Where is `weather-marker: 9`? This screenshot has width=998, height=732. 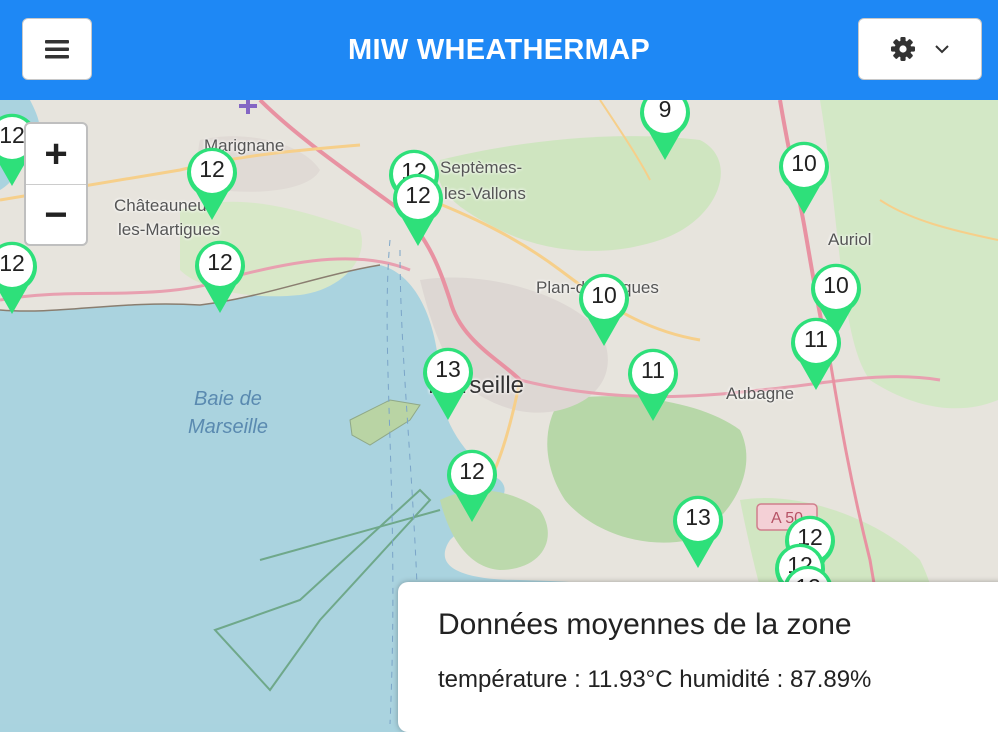
weather-marker: 9 is located at coordinates (665, 131).